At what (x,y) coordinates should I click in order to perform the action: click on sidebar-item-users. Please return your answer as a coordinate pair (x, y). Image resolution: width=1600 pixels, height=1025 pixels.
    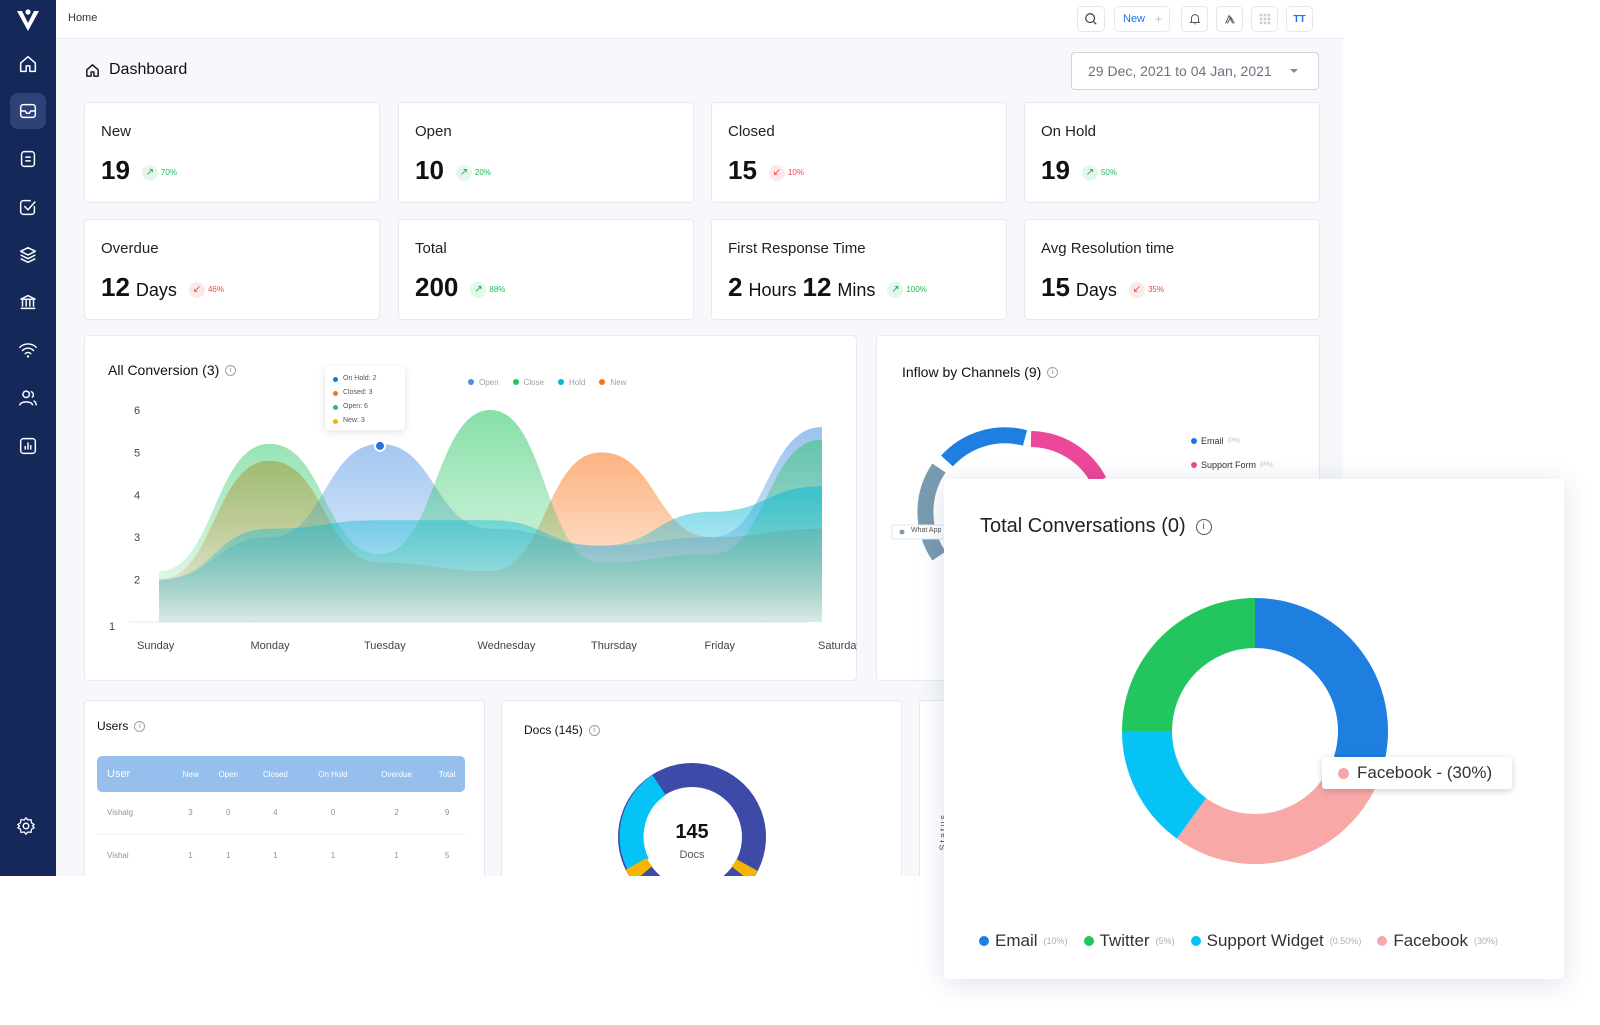
    Looking at the image, I should click on (28, 398).